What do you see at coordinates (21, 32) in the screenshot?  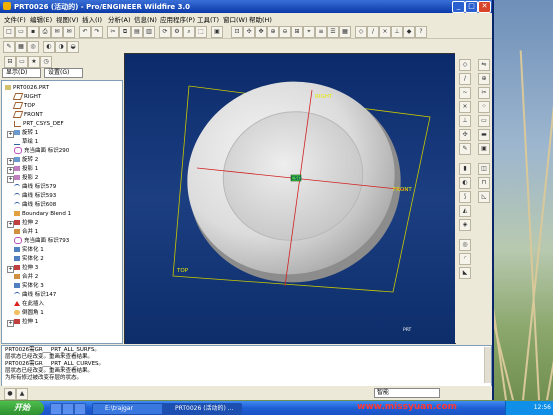 I see `open-file-icon: ▭` at bounding box center [21, 32].